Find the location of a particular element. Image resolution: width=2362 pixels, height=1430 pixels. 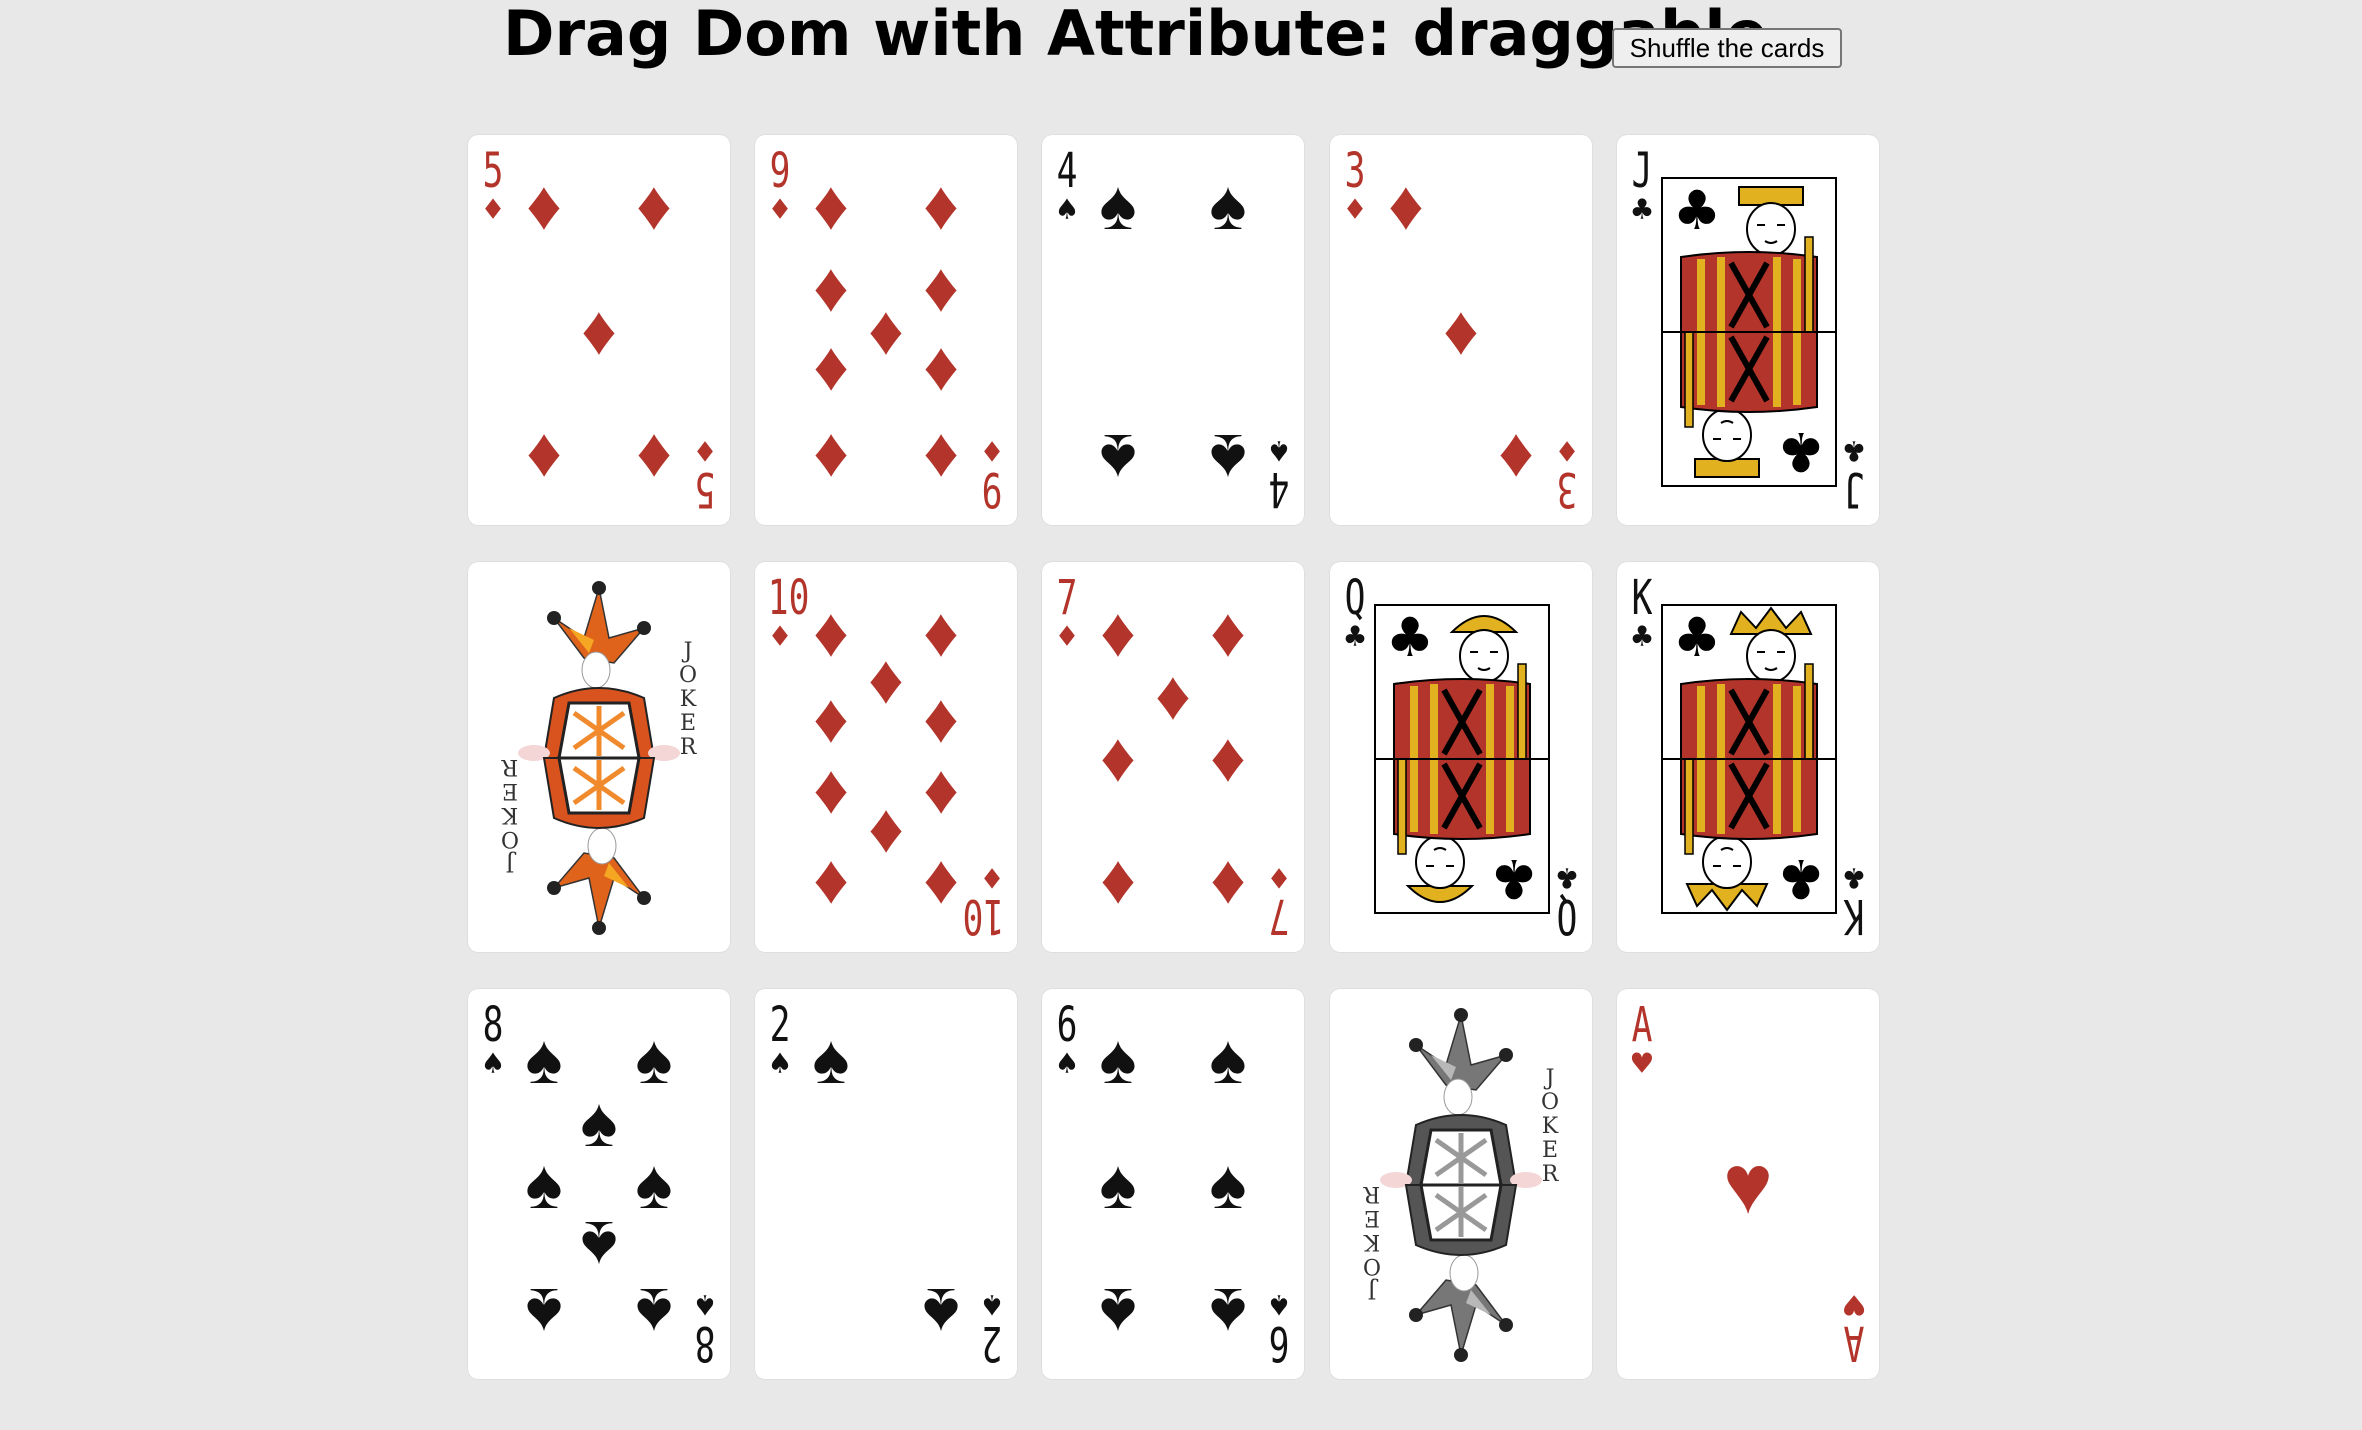

shuffle-button: Shuffle the cards is located at coordinates (1727, 48).